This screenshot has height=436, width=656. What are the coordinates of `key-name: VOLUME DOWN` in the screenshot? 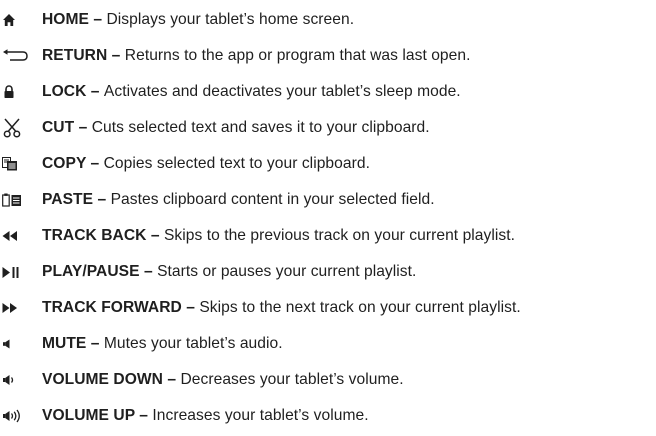 It's located at (102, 379).